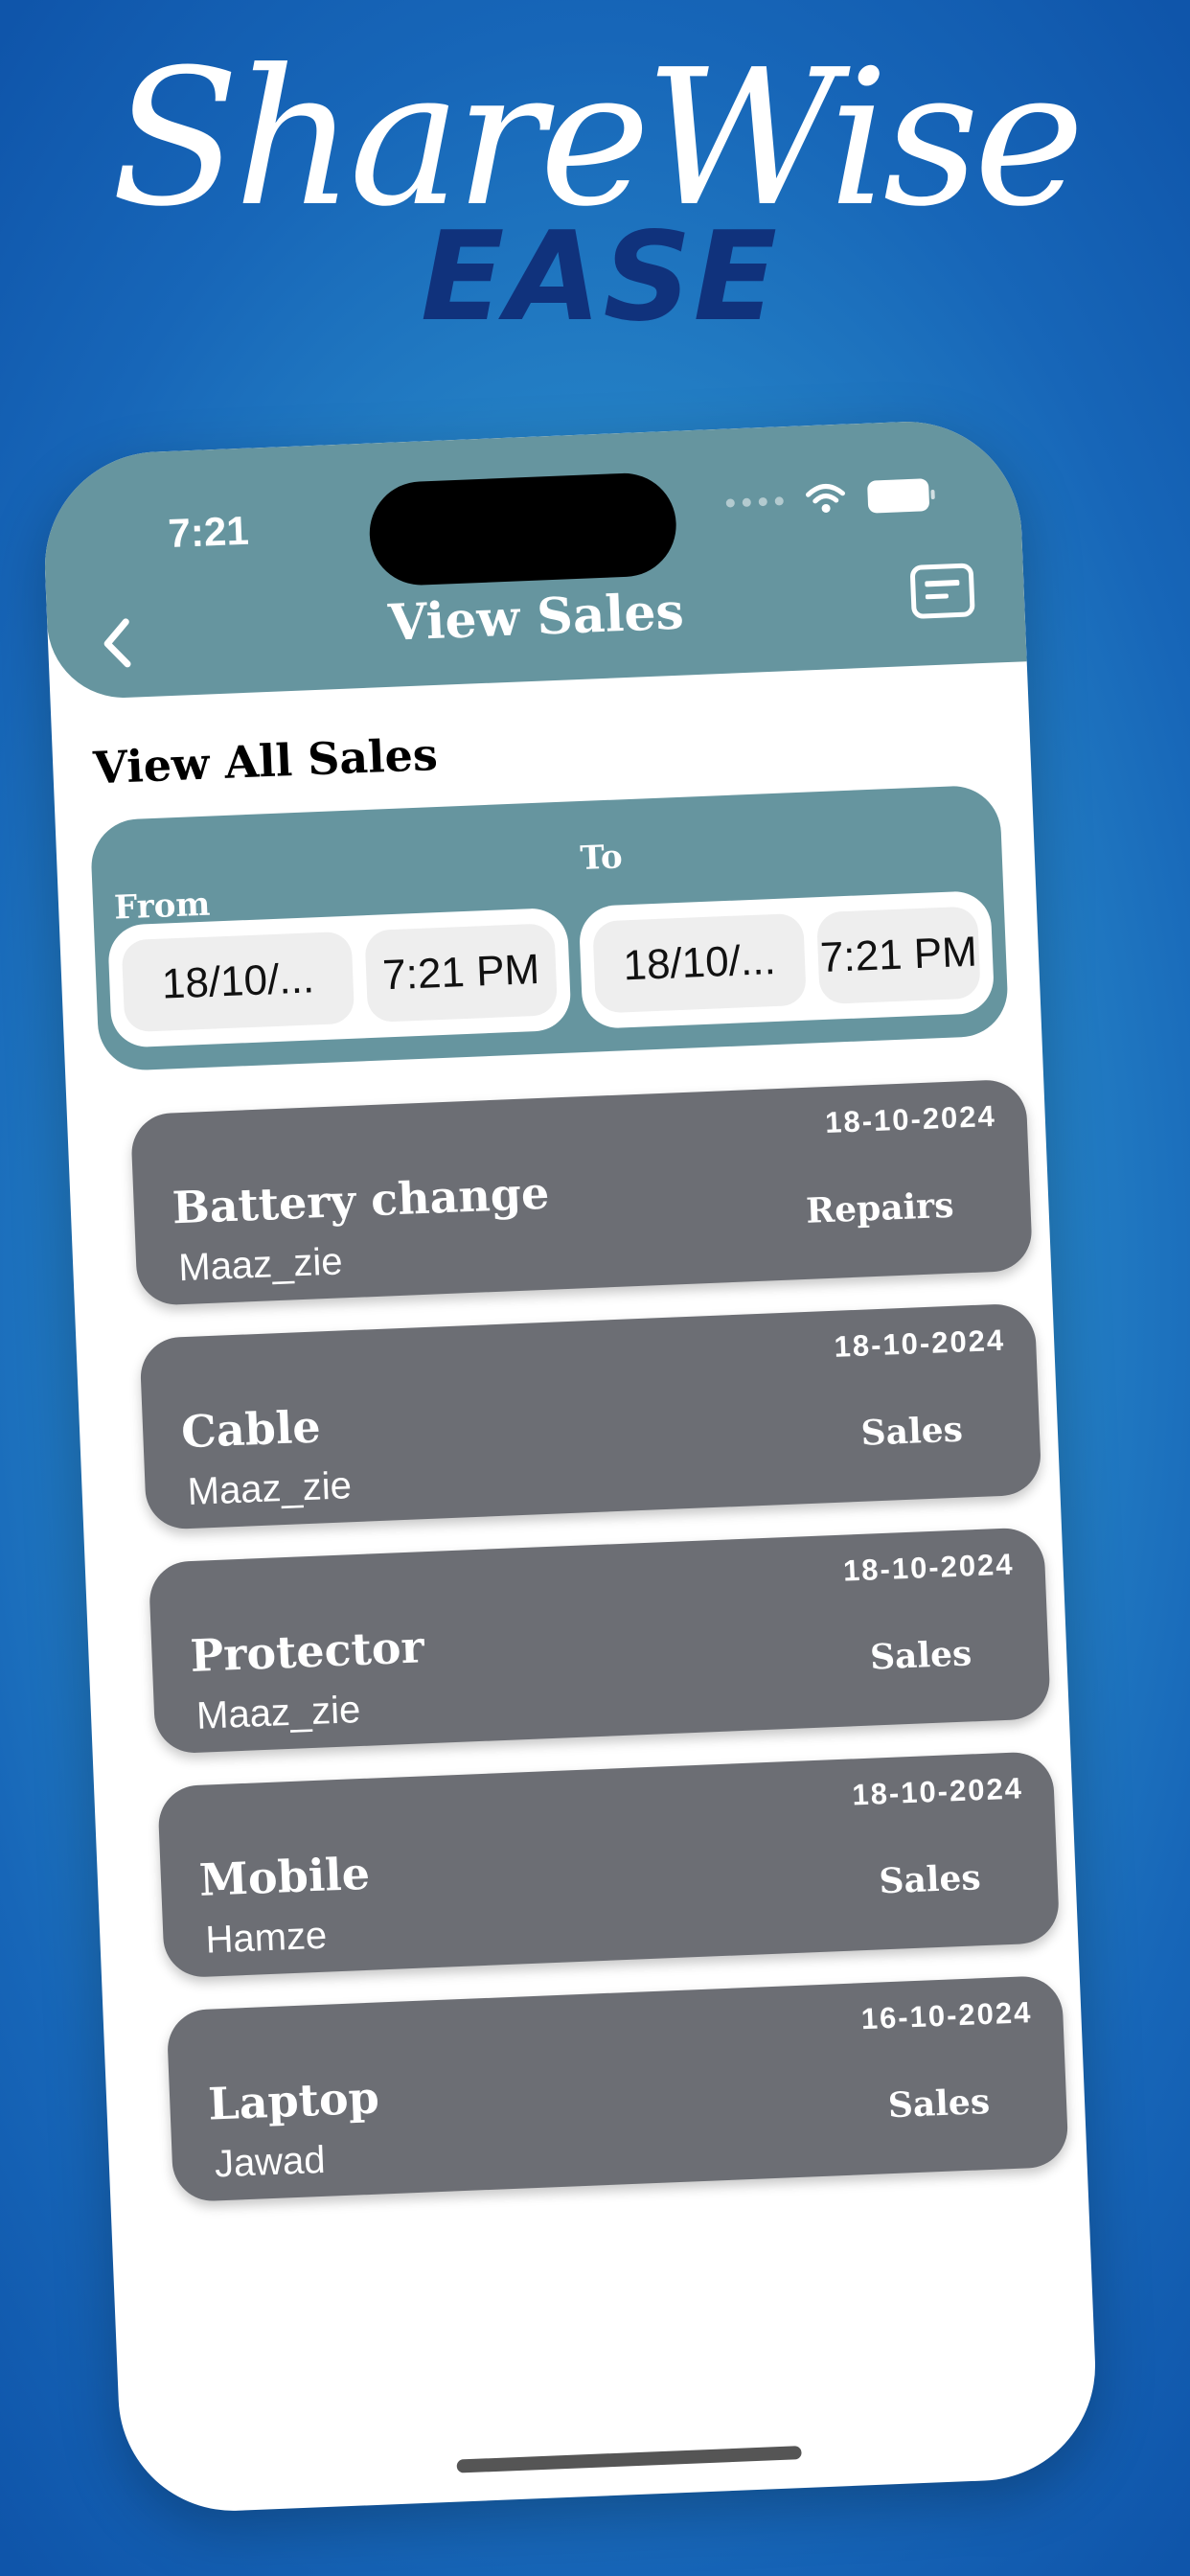 The height and width of the screenshot is (2576, 1190). What do you see at coordinates (307, 1652) in the screenshot?
I see `sale-title: Protector` at bounding box center [307, 1652].